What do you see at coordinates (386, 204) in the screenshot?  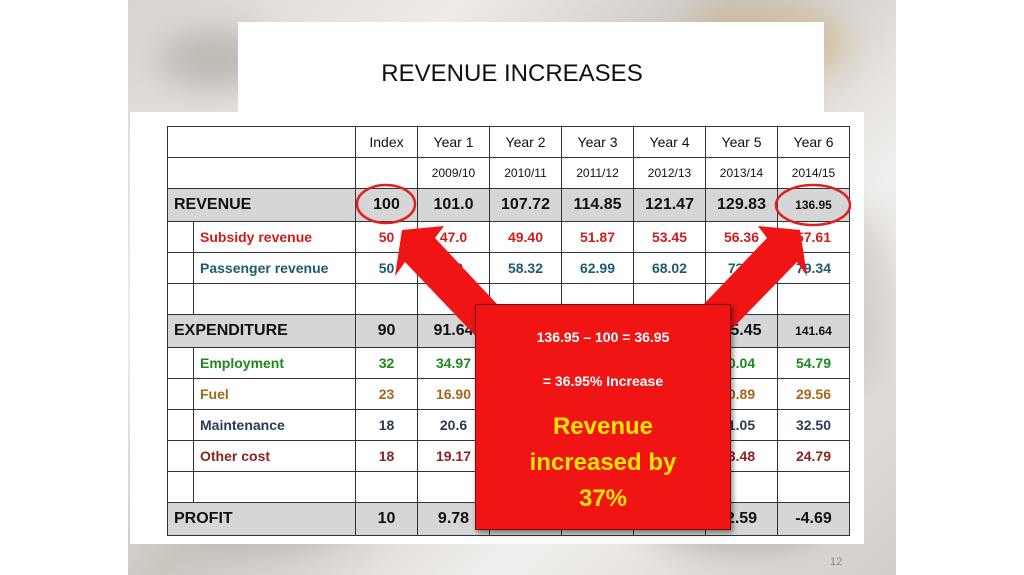 I see `highlight-circle-index` at bounding box center [386, 204].